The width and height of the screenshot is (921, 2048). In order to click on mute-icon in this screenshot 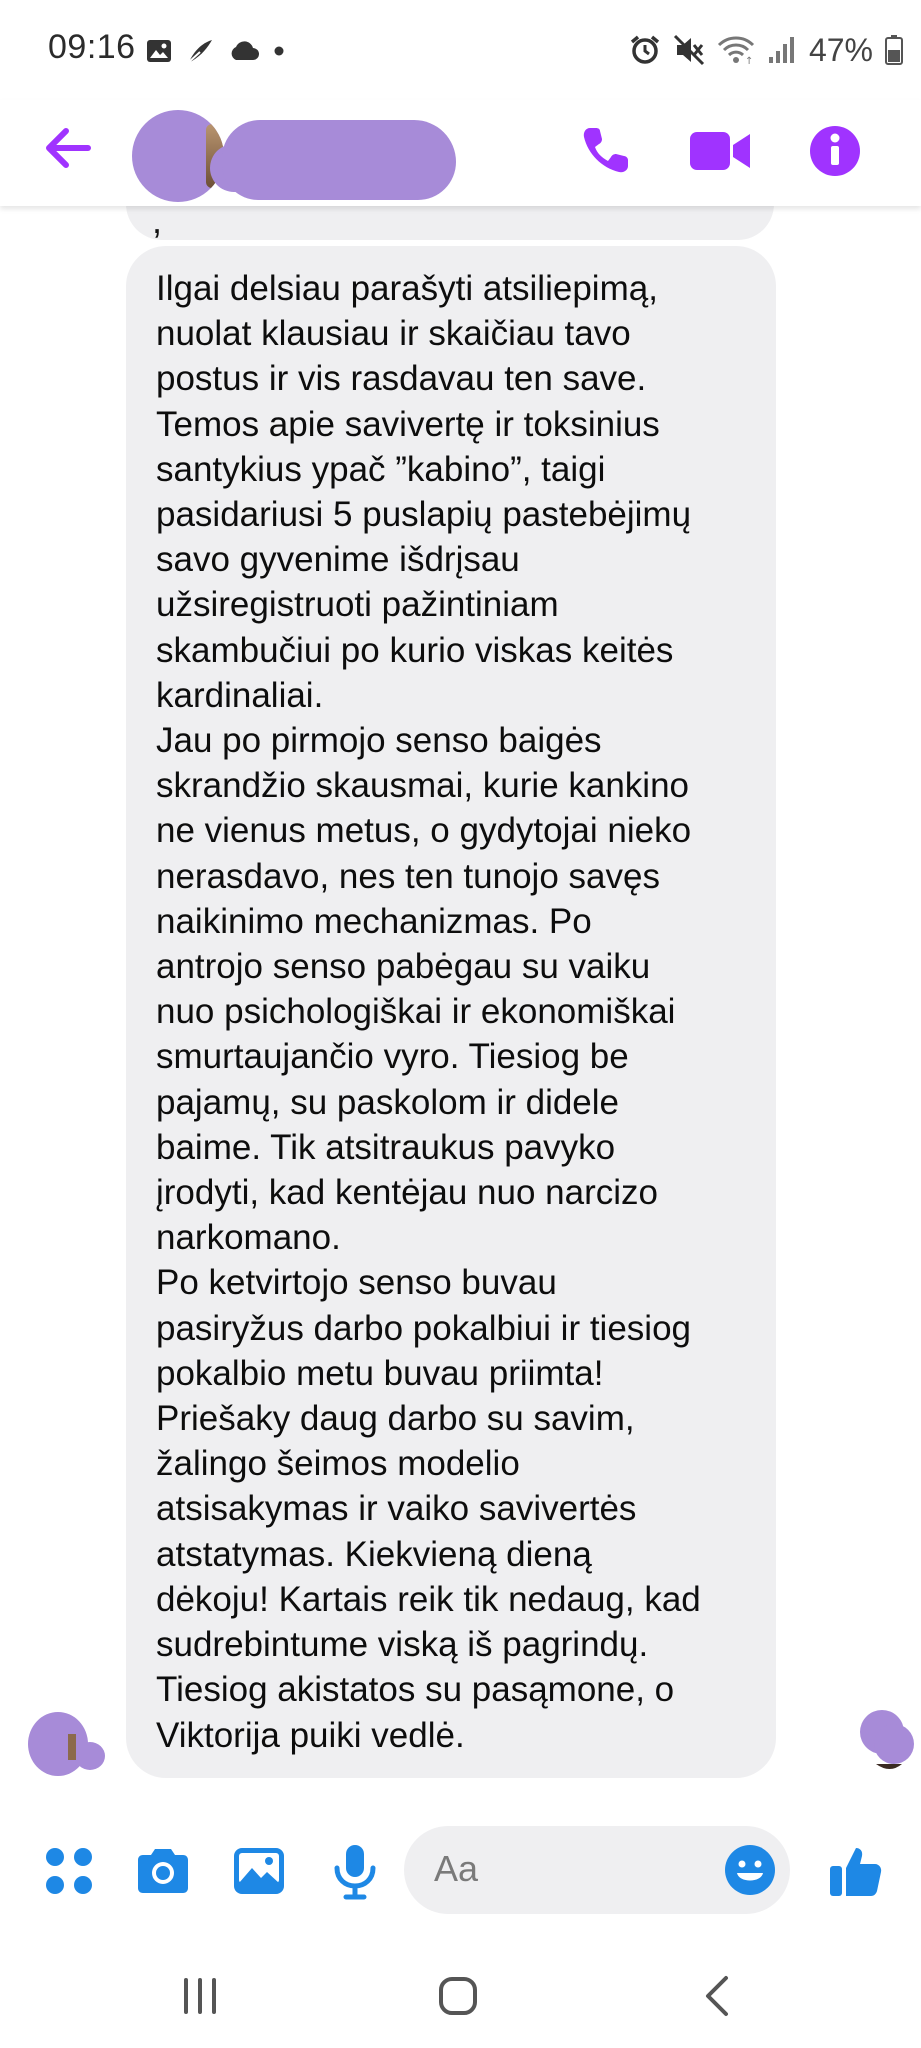, I will do `click(689, 50)`.